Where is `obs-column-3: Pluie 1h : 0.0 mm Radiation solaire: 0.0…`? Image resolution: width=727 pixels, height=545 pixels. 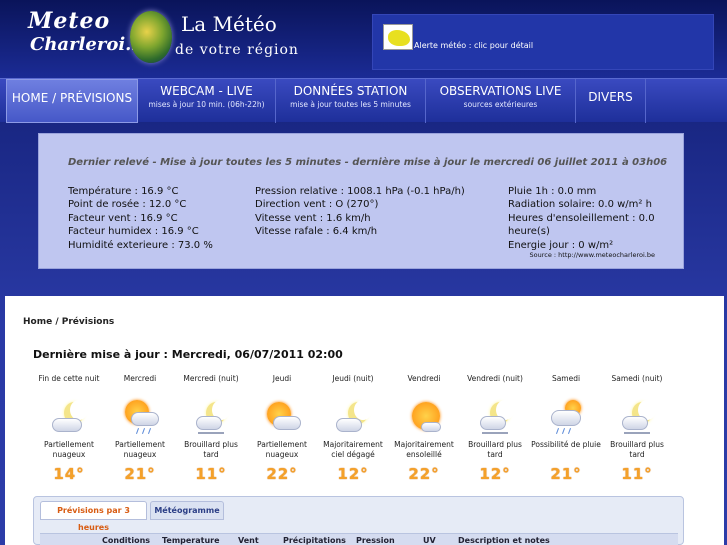
obs-column-3: Pluie 1h : 0.0 mm Radiation solaire: 0.0… is located at coordinates (595, 218).